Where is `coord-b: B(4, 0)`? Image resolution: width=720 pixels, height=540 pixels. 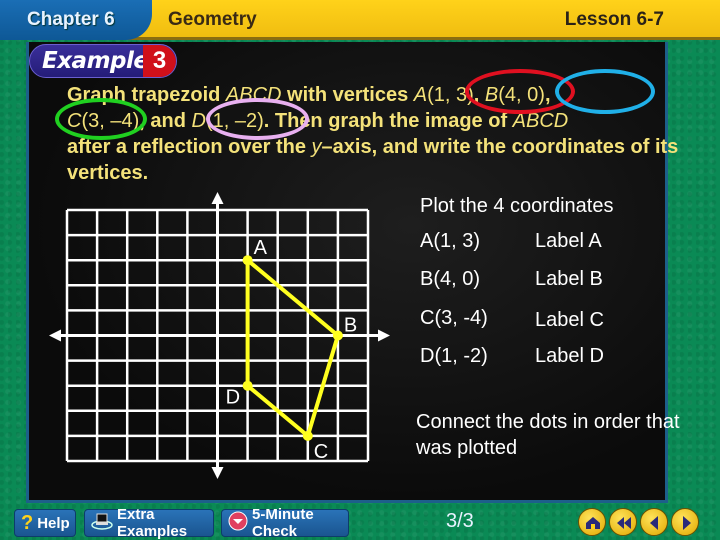 coord-b: B(4, 0) is located at coordinates (450, 279).